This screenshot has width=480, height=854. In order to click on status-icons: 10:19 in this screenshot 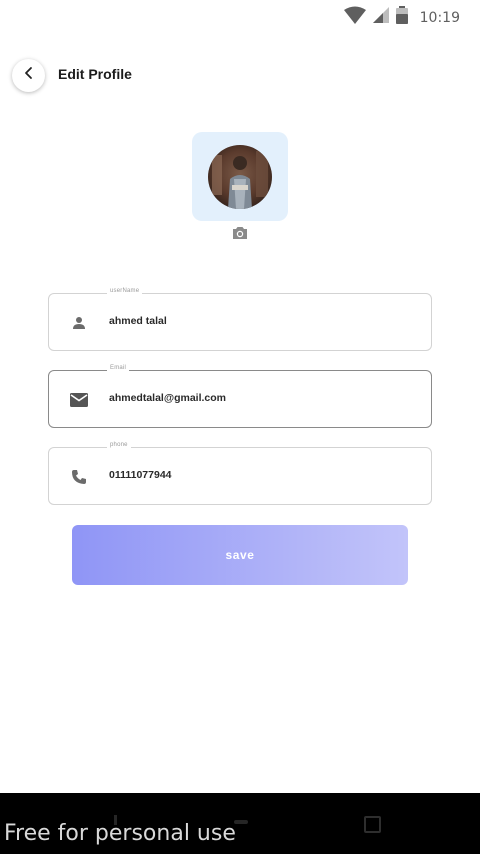, I will do `click(401, 17)`.